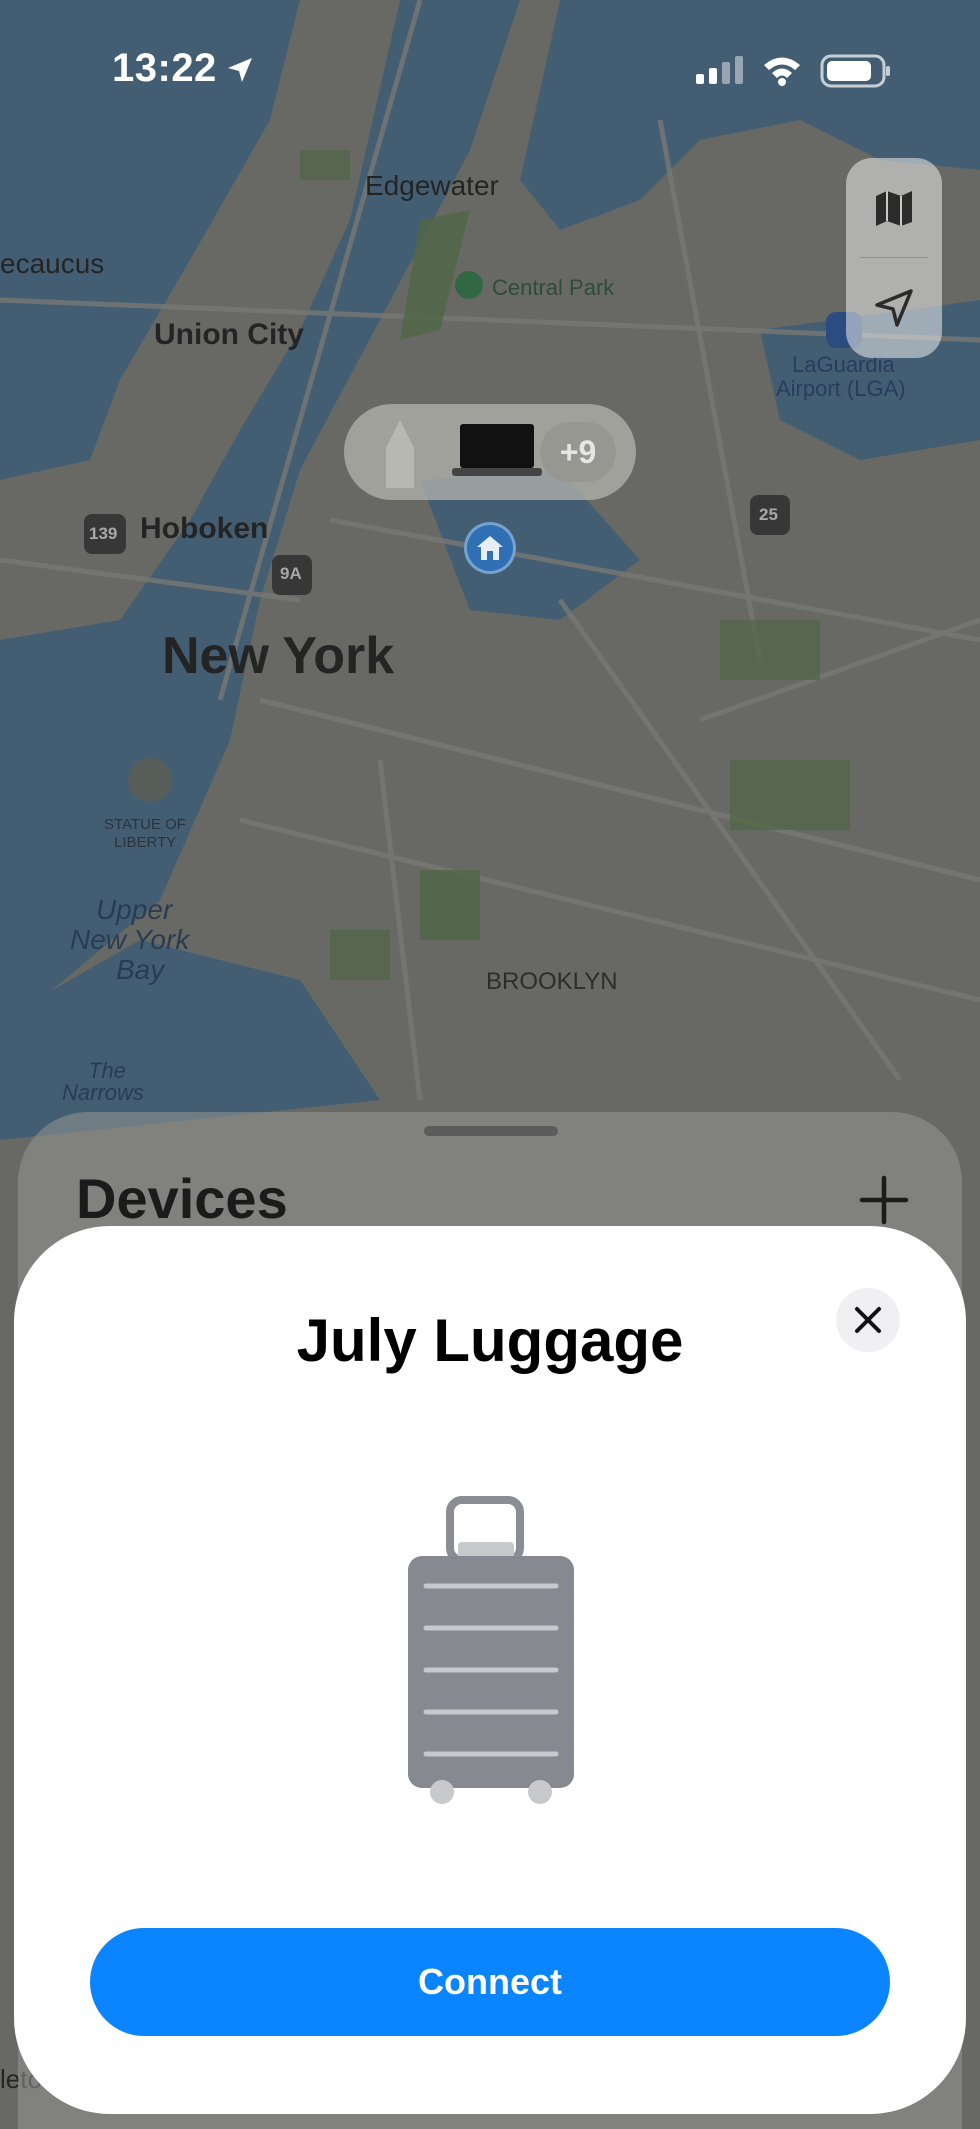  What do you see at coordinates (240, 70) in the screenshot?
I see `location-arrow-icon` at bounding box center [240, 70].